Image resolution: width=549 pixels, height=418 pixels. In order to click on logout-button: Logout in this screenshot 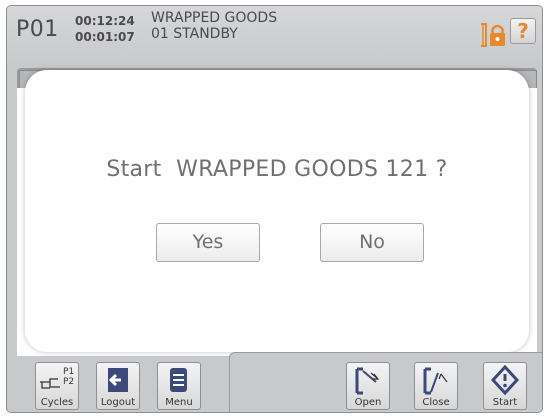, I will do `click(118, 386)`.